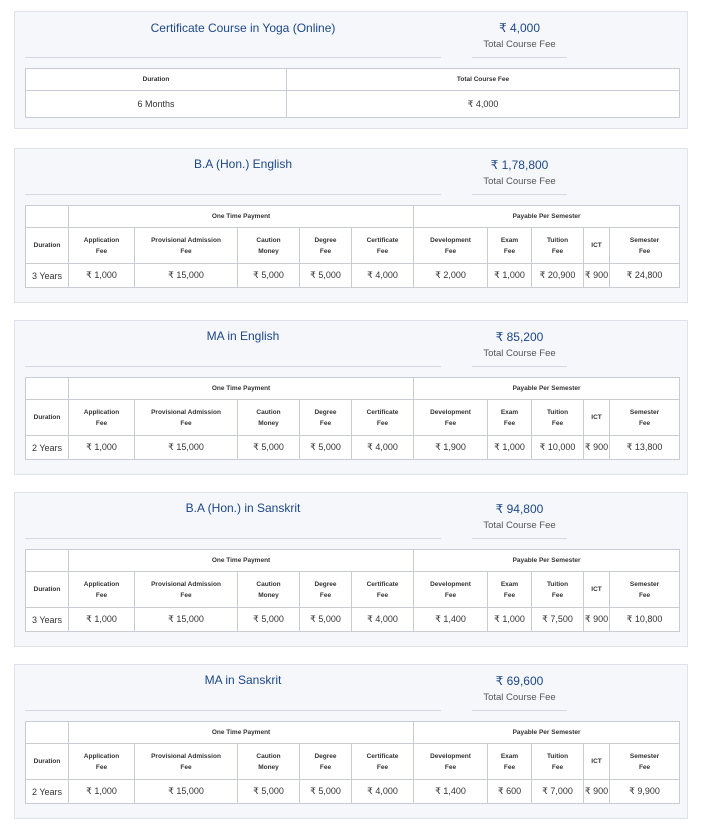 The height and width of the screenshot is (827, 706). What do you see at coordinates (243, 508) in the screenshot?
I see `course-title: B.A (Hon.) in Sanskrit` at bounding box center [243, 508].